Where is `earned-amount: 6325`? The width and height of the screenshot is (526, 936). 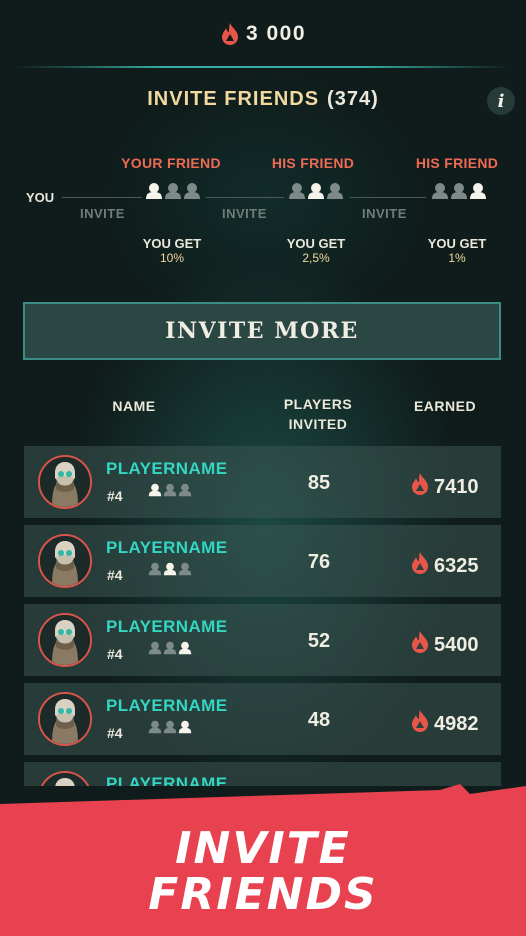
earned-amount: 6325 is located at coordinates (444, 566).